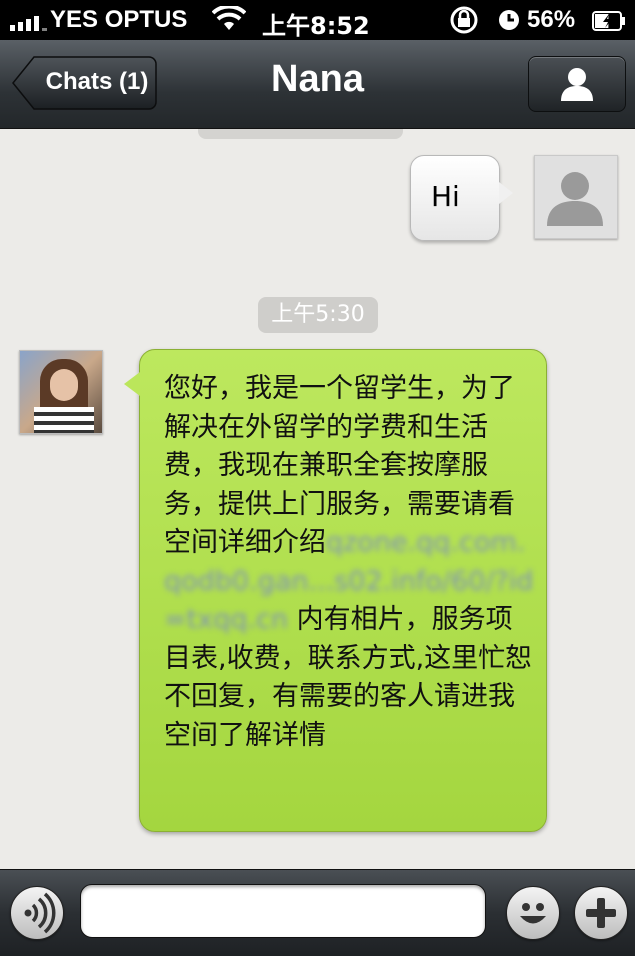 This screenshot has height=956, width=635. What do you see at coordinates (509, 23) in the screenshot?
I see `alarm-icon` at bounding box center [509, 23].